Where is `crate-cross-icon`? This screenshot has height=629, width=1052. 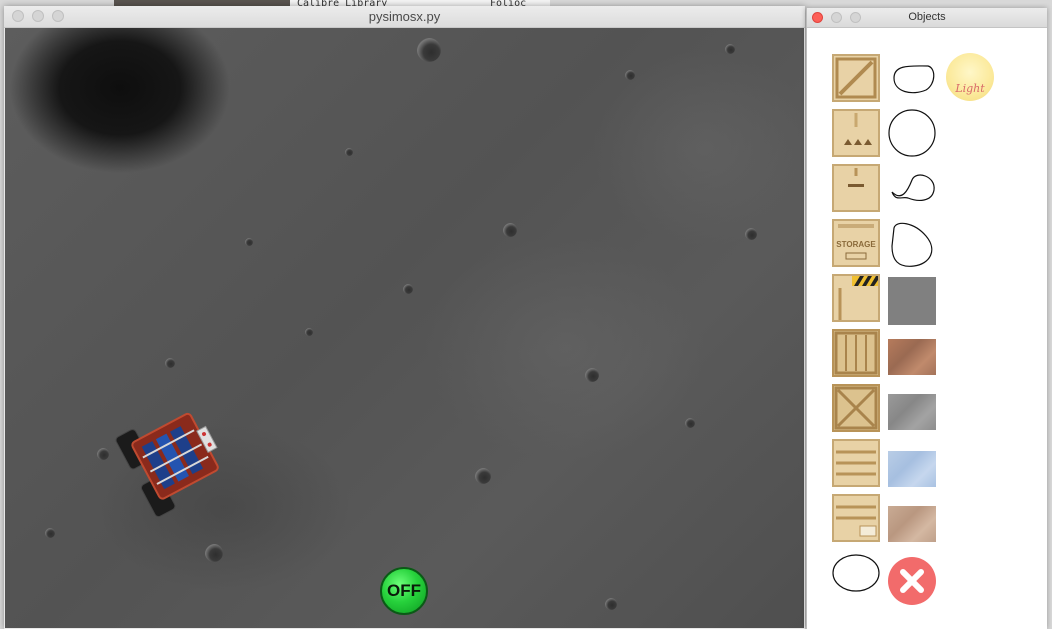
crate-cross-icon is located at coordinates (856, 78).